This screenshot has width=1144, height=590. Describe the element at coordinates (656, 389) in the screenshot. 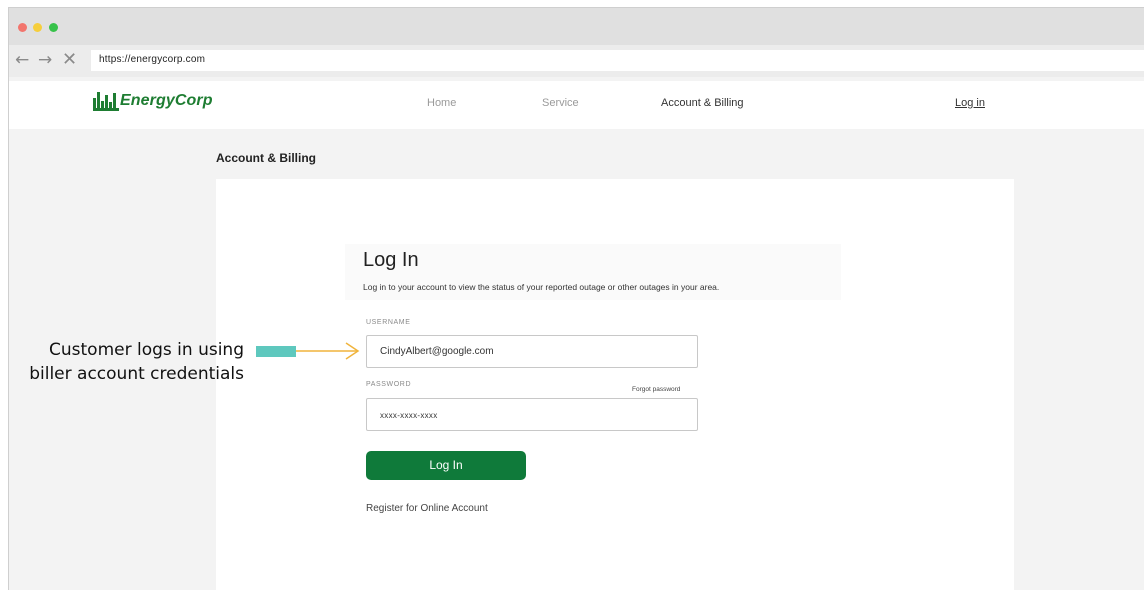

I see `forgot-password-link: Forgot password` at that location.